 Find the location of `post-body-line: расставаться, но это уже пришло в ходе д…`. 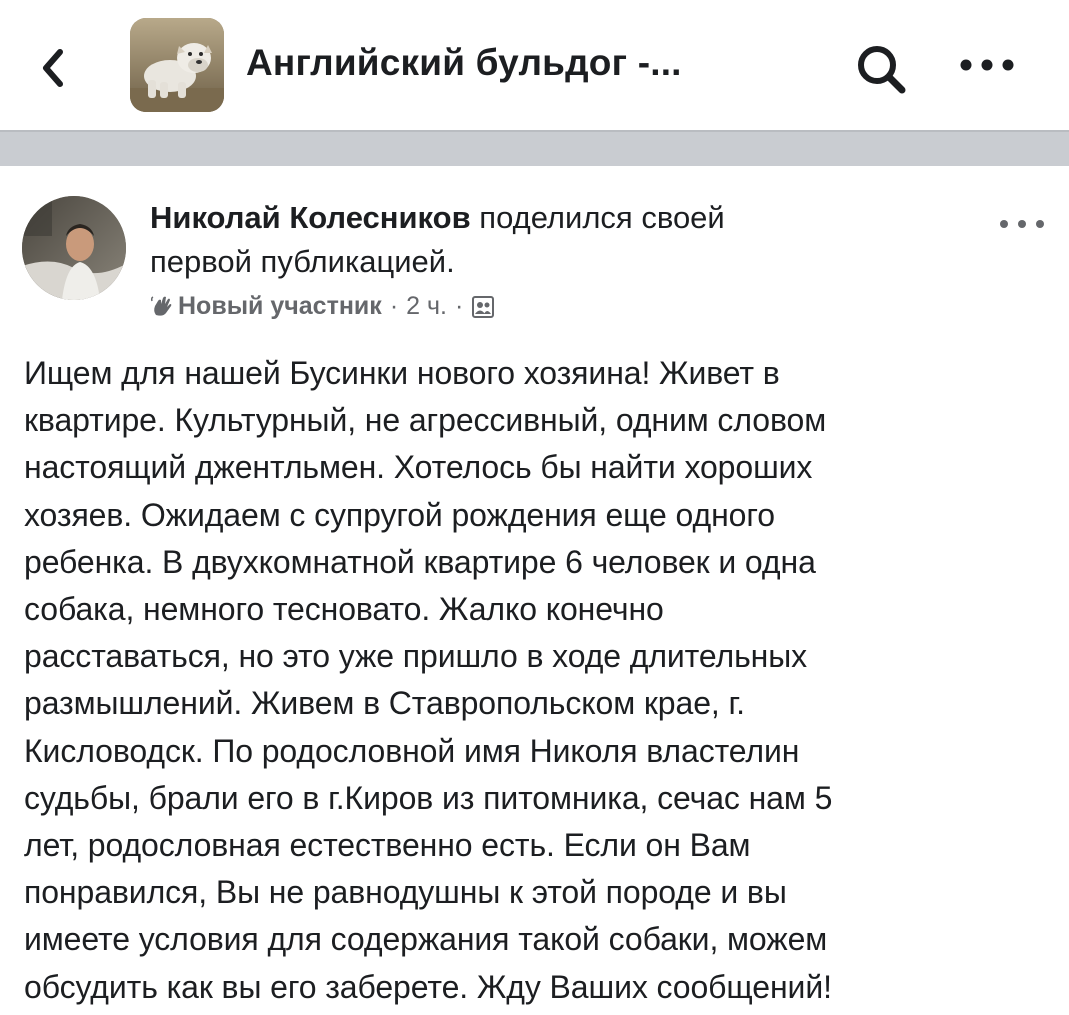

post-body-line: расставаться, но это уже пришло в ходе д… is located at coordinates (416, 656).